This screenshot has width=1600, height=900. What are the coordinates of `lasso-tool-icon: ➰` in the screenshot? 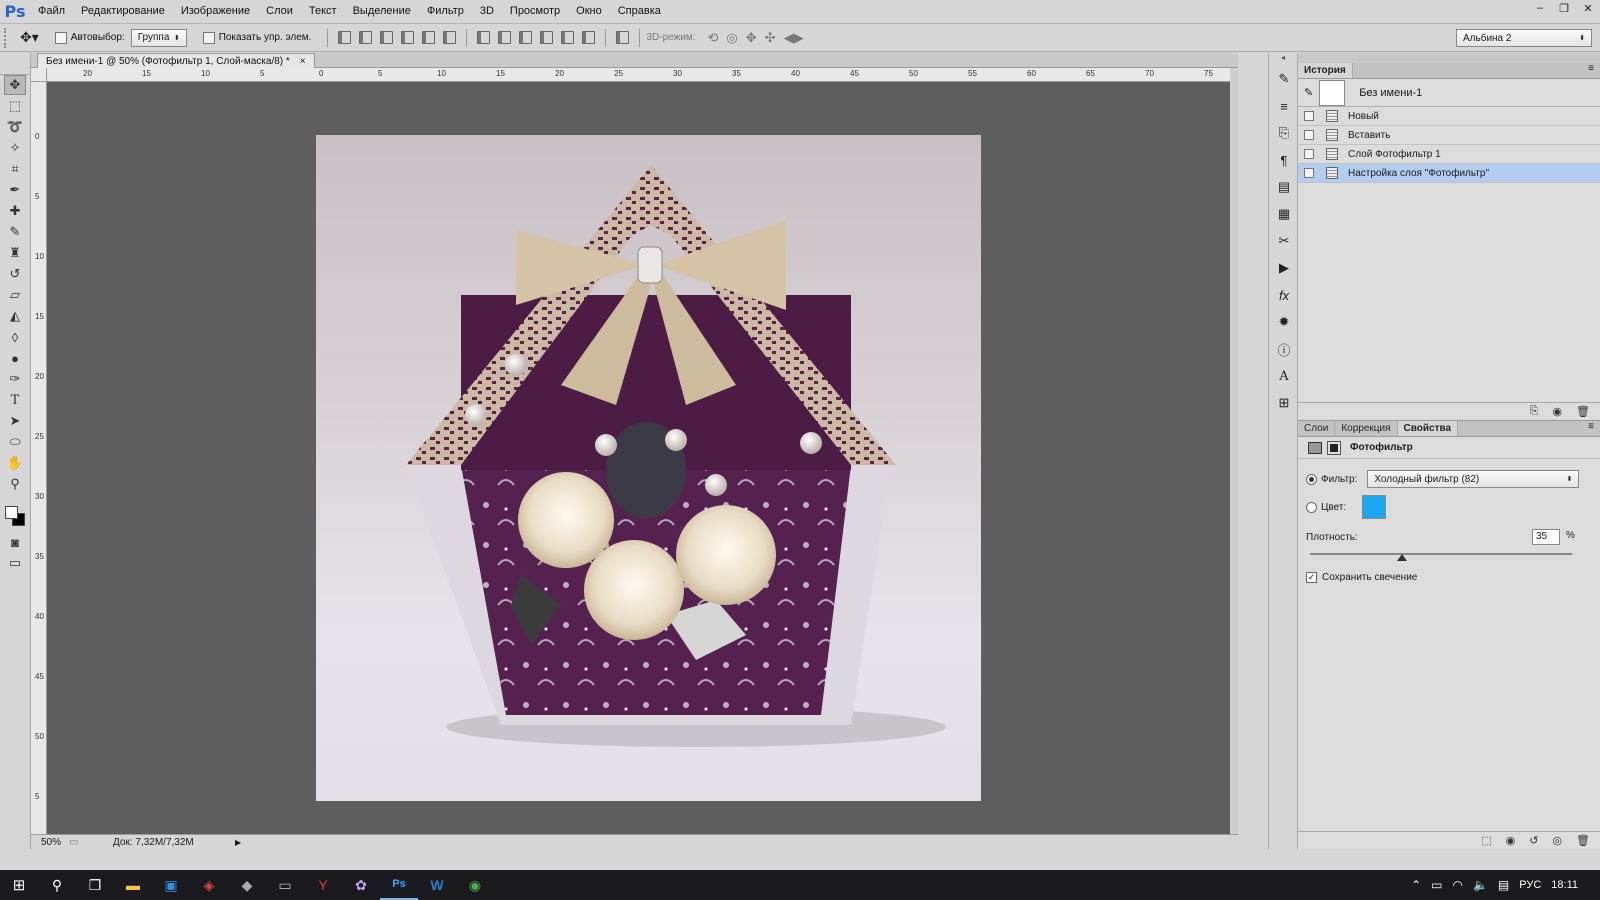 It's located at (15, 127).